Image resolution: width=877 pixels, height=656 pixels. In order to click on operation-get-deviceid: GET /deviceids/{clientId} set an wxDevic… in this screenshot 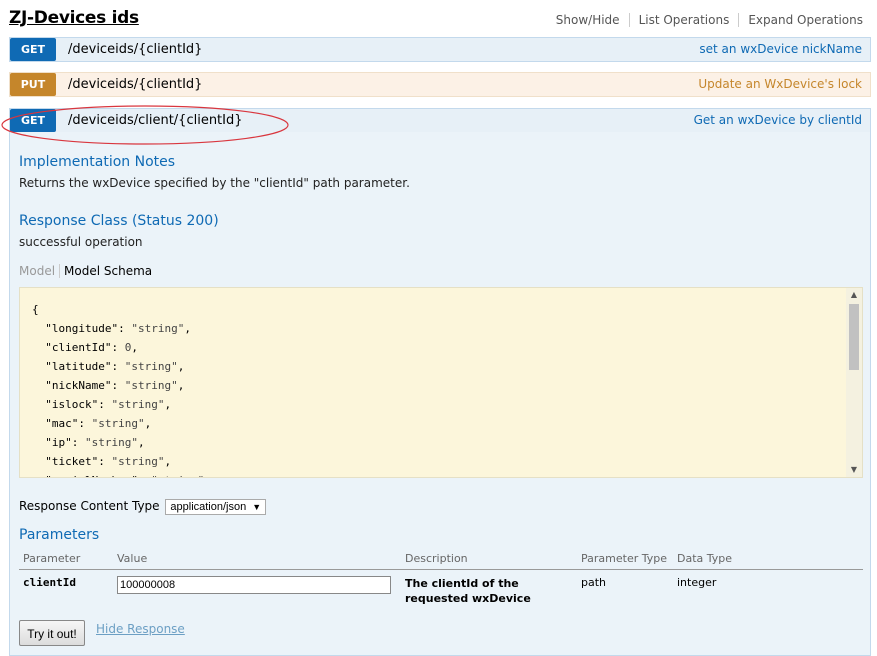, I will do `click(440, 49)`.